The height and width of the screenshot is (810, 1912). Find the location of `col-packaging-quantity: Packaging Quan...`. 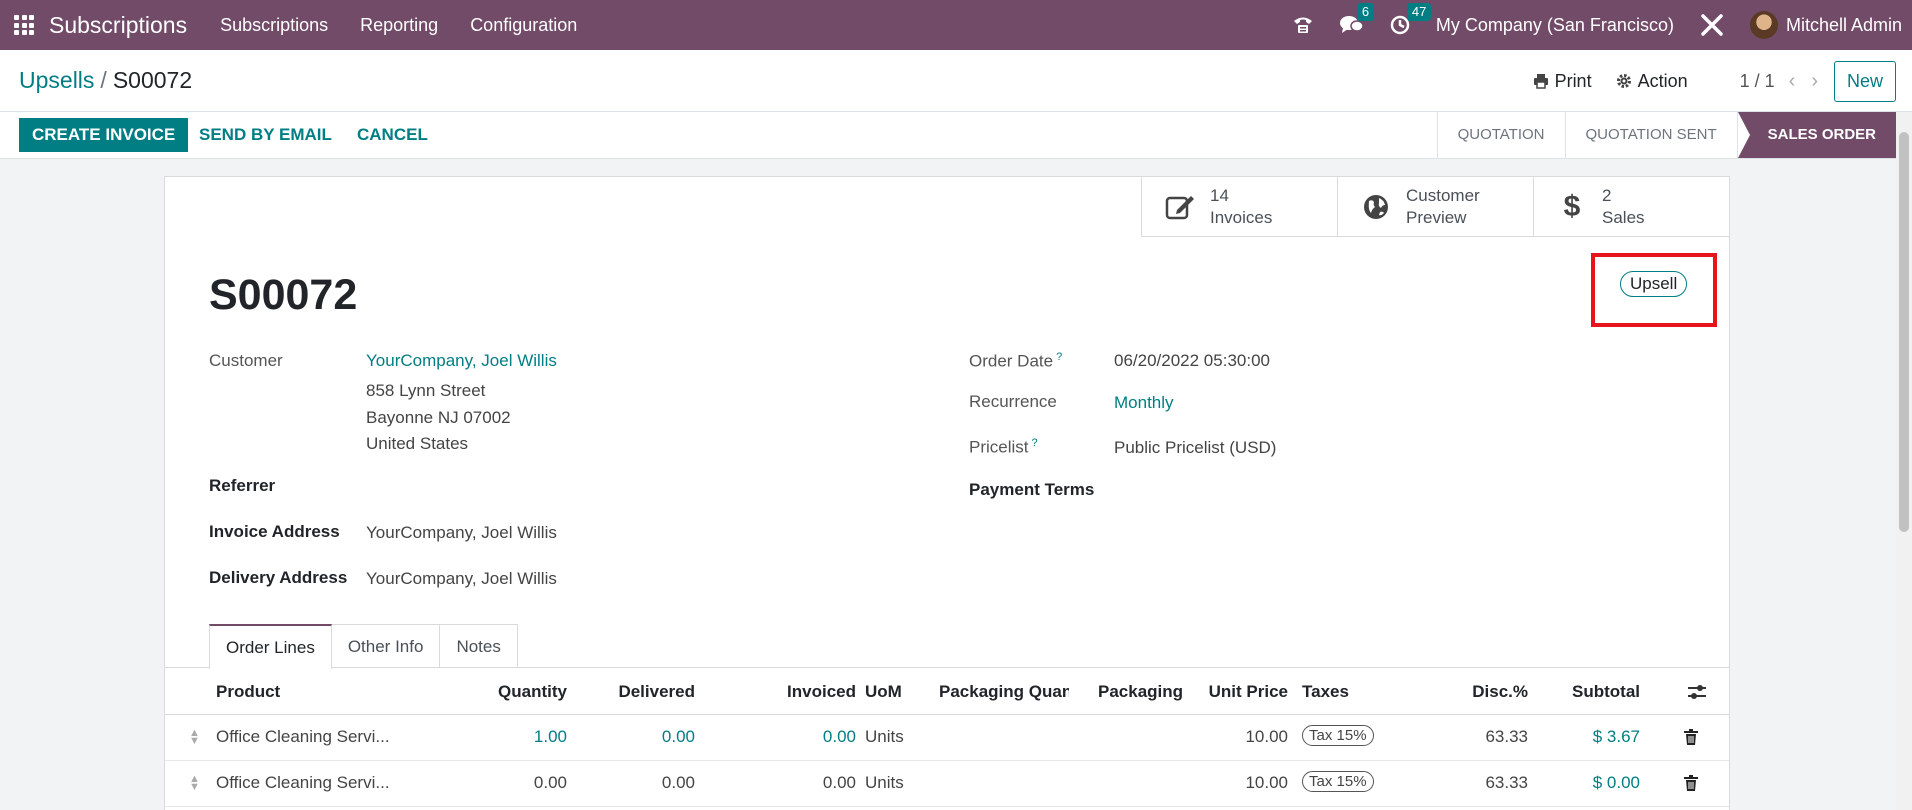

col-packaging-quantity: Packaging Quan... is located at coordinates (1004, 692).